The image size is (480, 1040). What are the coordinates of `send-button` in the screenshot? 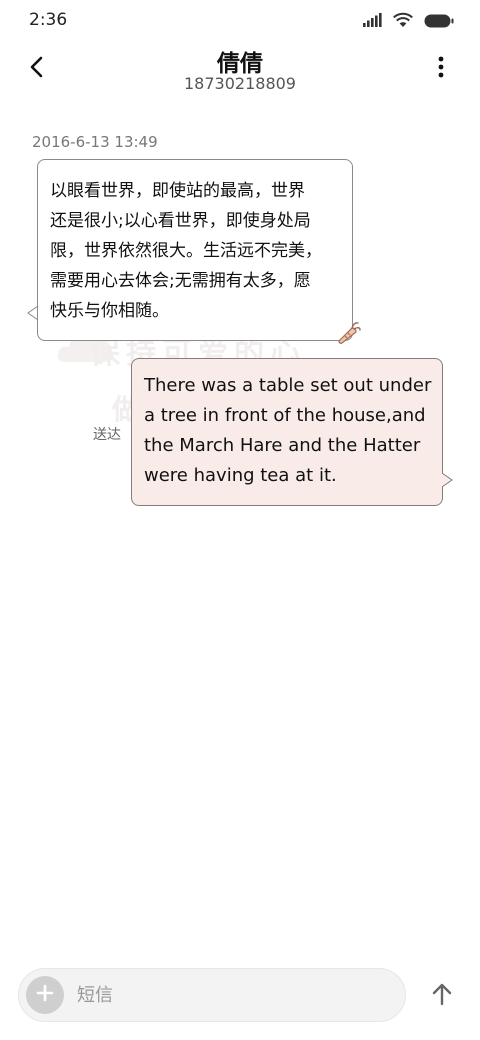 It's located at (442, 996).